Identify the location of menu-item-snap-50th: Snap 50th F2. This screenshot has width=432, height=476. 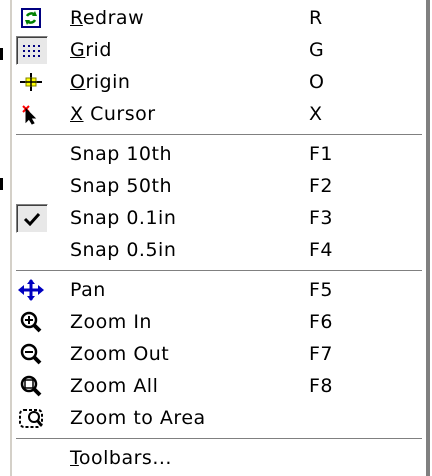
(219, 186).